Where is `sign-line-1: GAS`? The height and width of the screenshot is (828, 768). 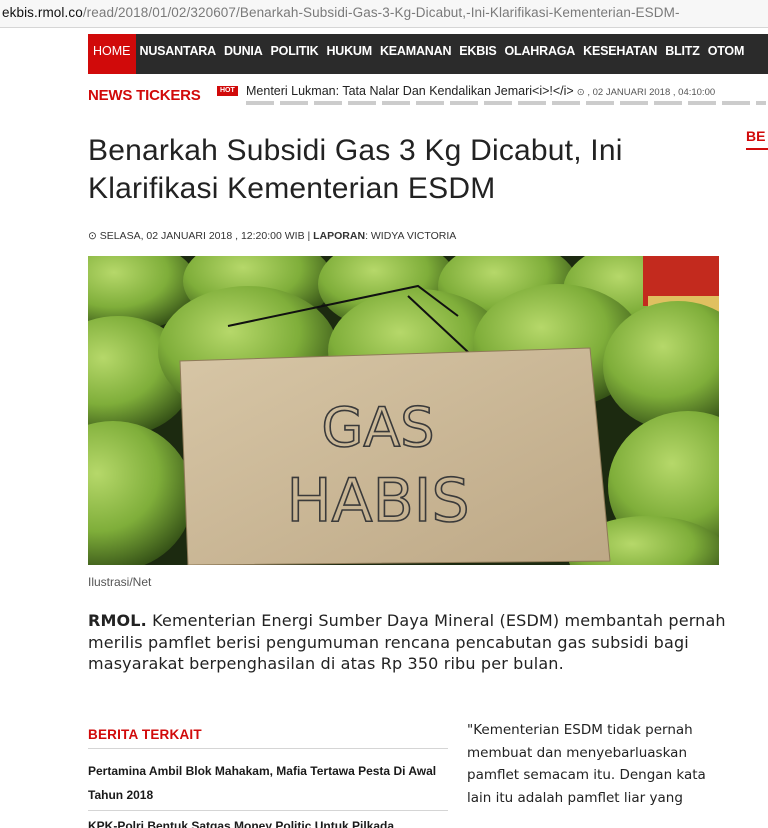
sign-line-1: GAS is located at coordinates (377, 427).